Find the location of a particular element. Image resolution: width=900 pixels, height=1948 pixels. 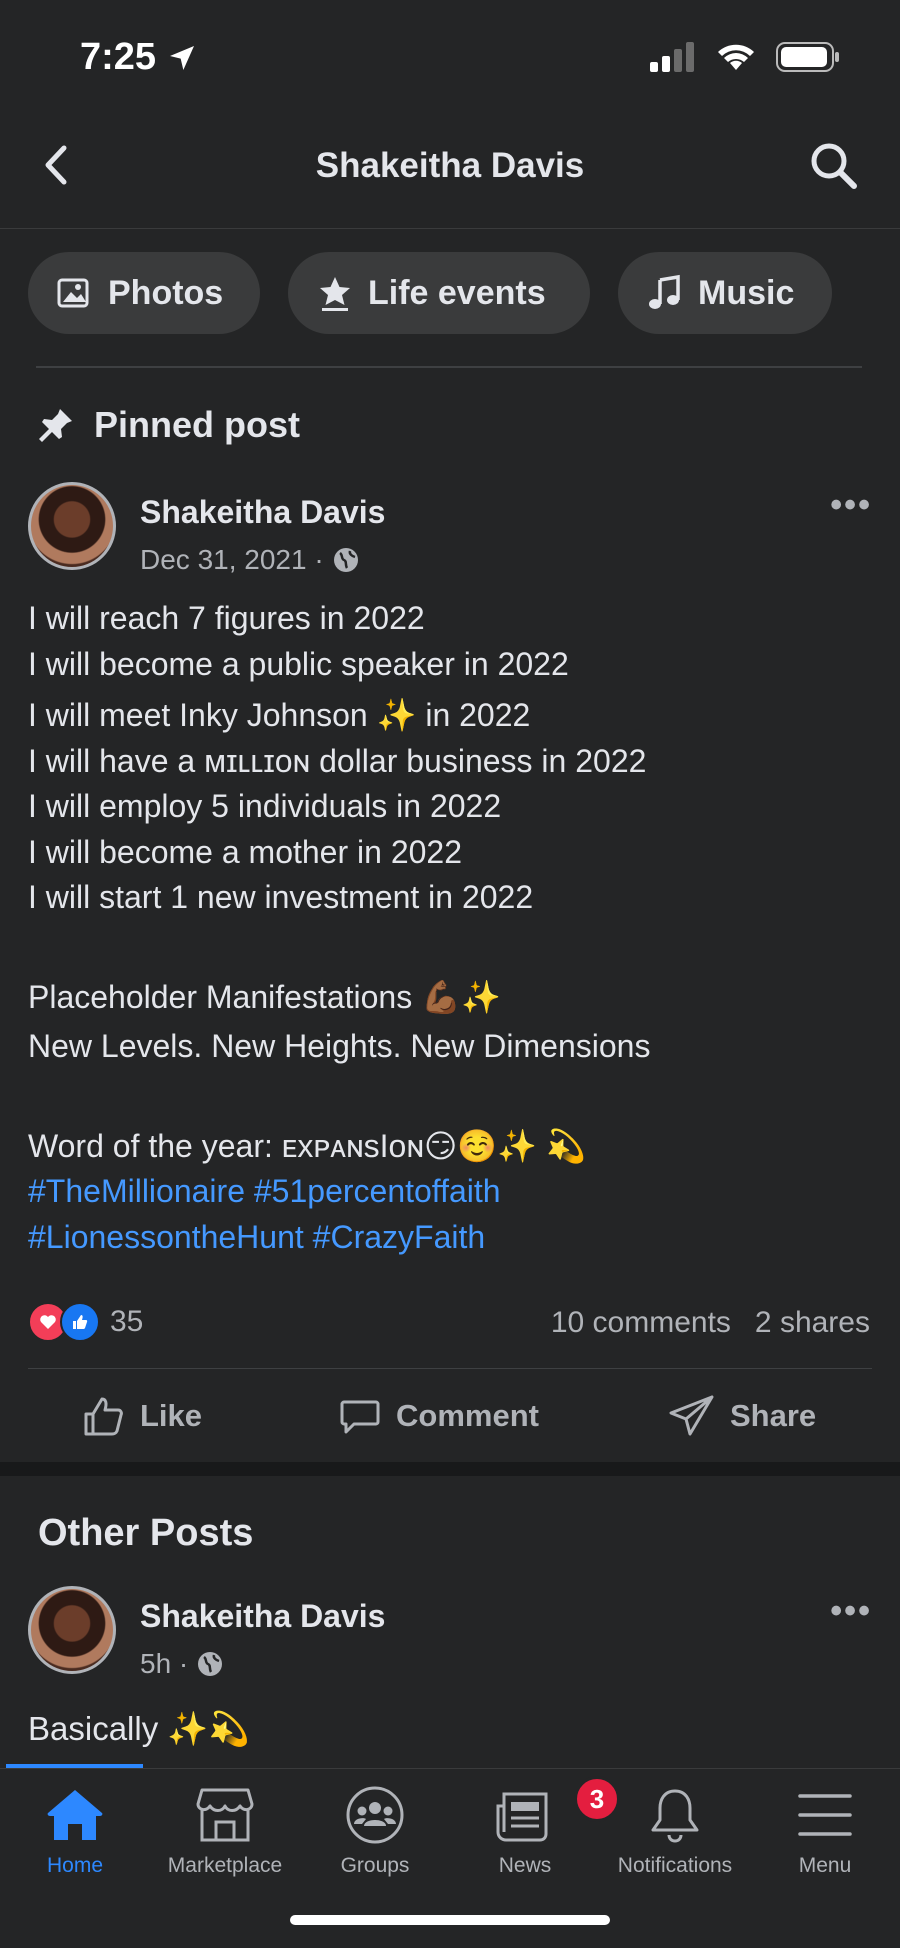

section-separator is located at coordinates (450, 1469).